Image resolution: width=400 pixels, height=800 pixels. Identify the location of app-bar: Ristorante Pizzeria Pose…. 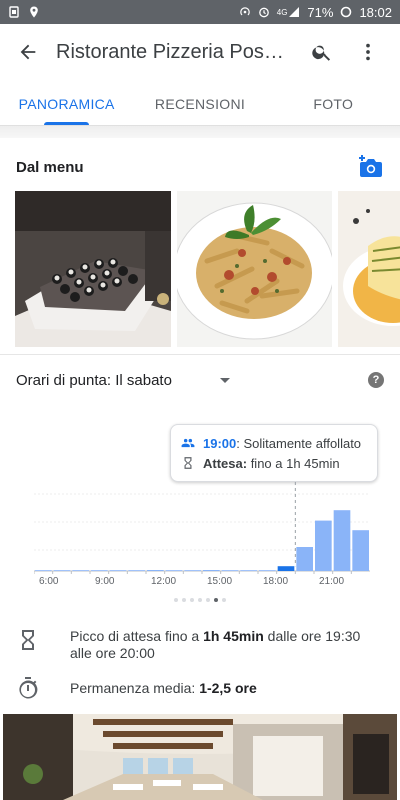
(200, 52).